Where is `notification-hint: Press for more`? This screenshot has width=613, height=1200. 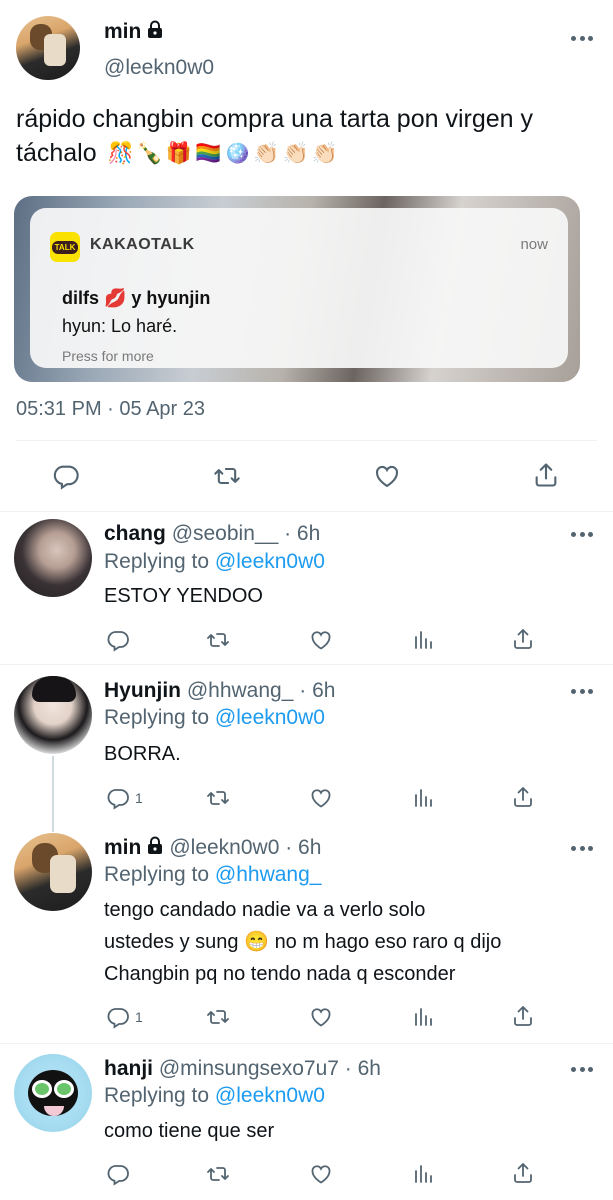
notification-hint: Press for more is located at coordinates (108, 356).